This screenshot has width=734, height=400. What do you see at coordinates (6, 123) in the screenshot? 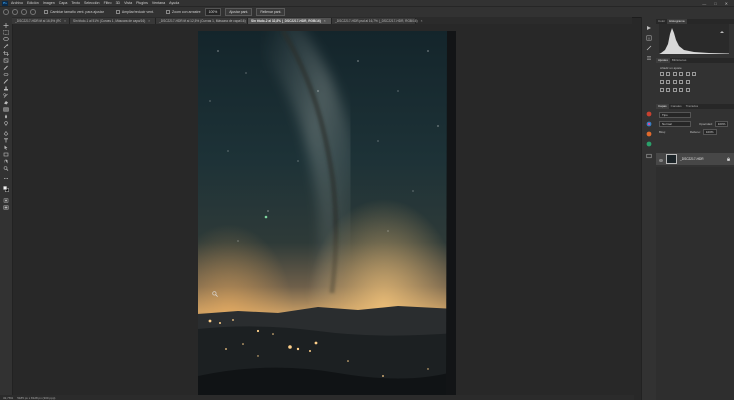
I see `dodge-tool-icon` at bounding box center [6, 123].